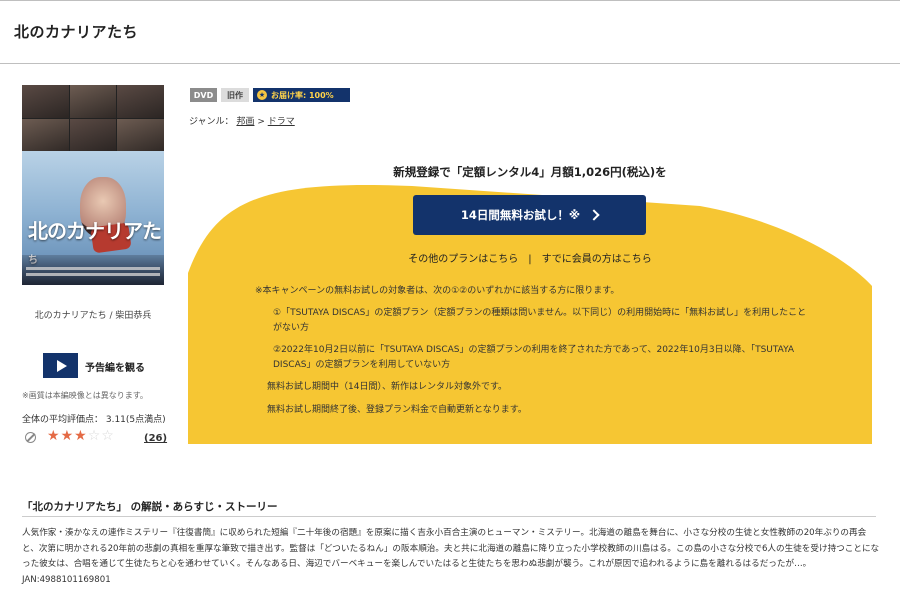 This screenshot has height=593, width=900. I want to click on free-trial-label: 14日間無料お試し！※, so click(520, 215).